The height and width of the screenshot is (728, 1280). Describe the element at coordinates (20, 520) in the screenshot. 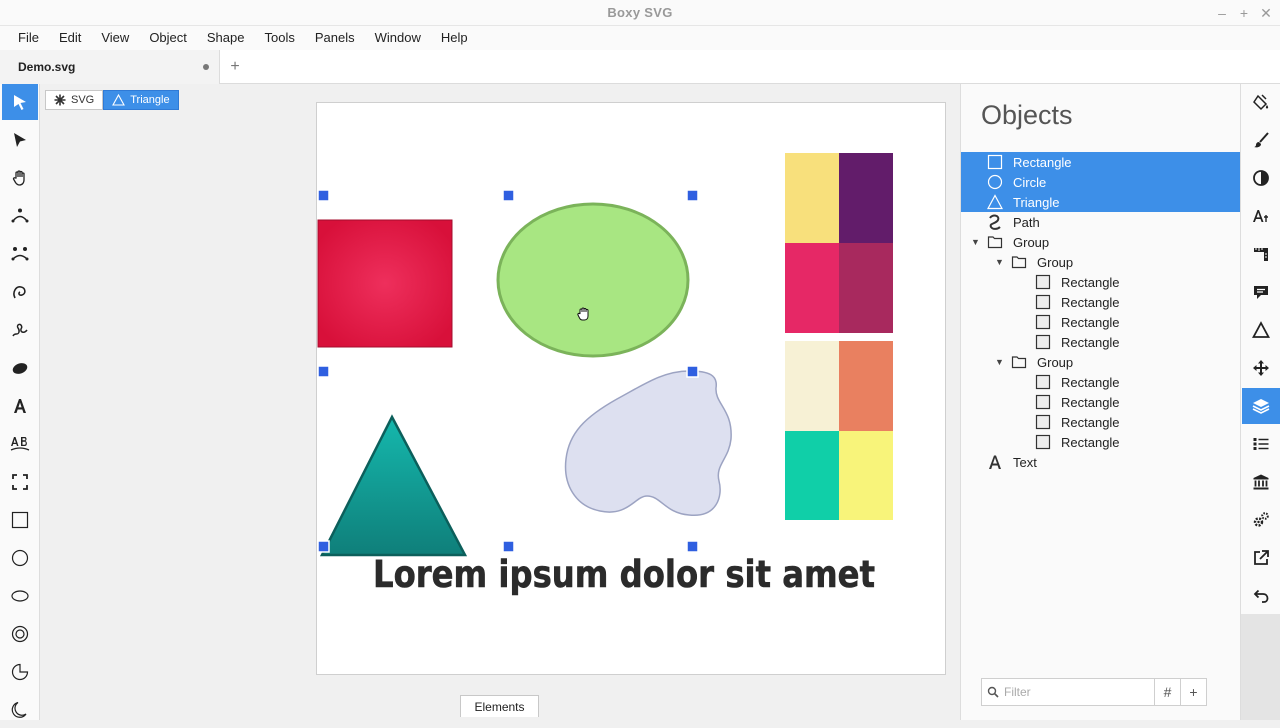

I see `rect-tool-button` at that location.